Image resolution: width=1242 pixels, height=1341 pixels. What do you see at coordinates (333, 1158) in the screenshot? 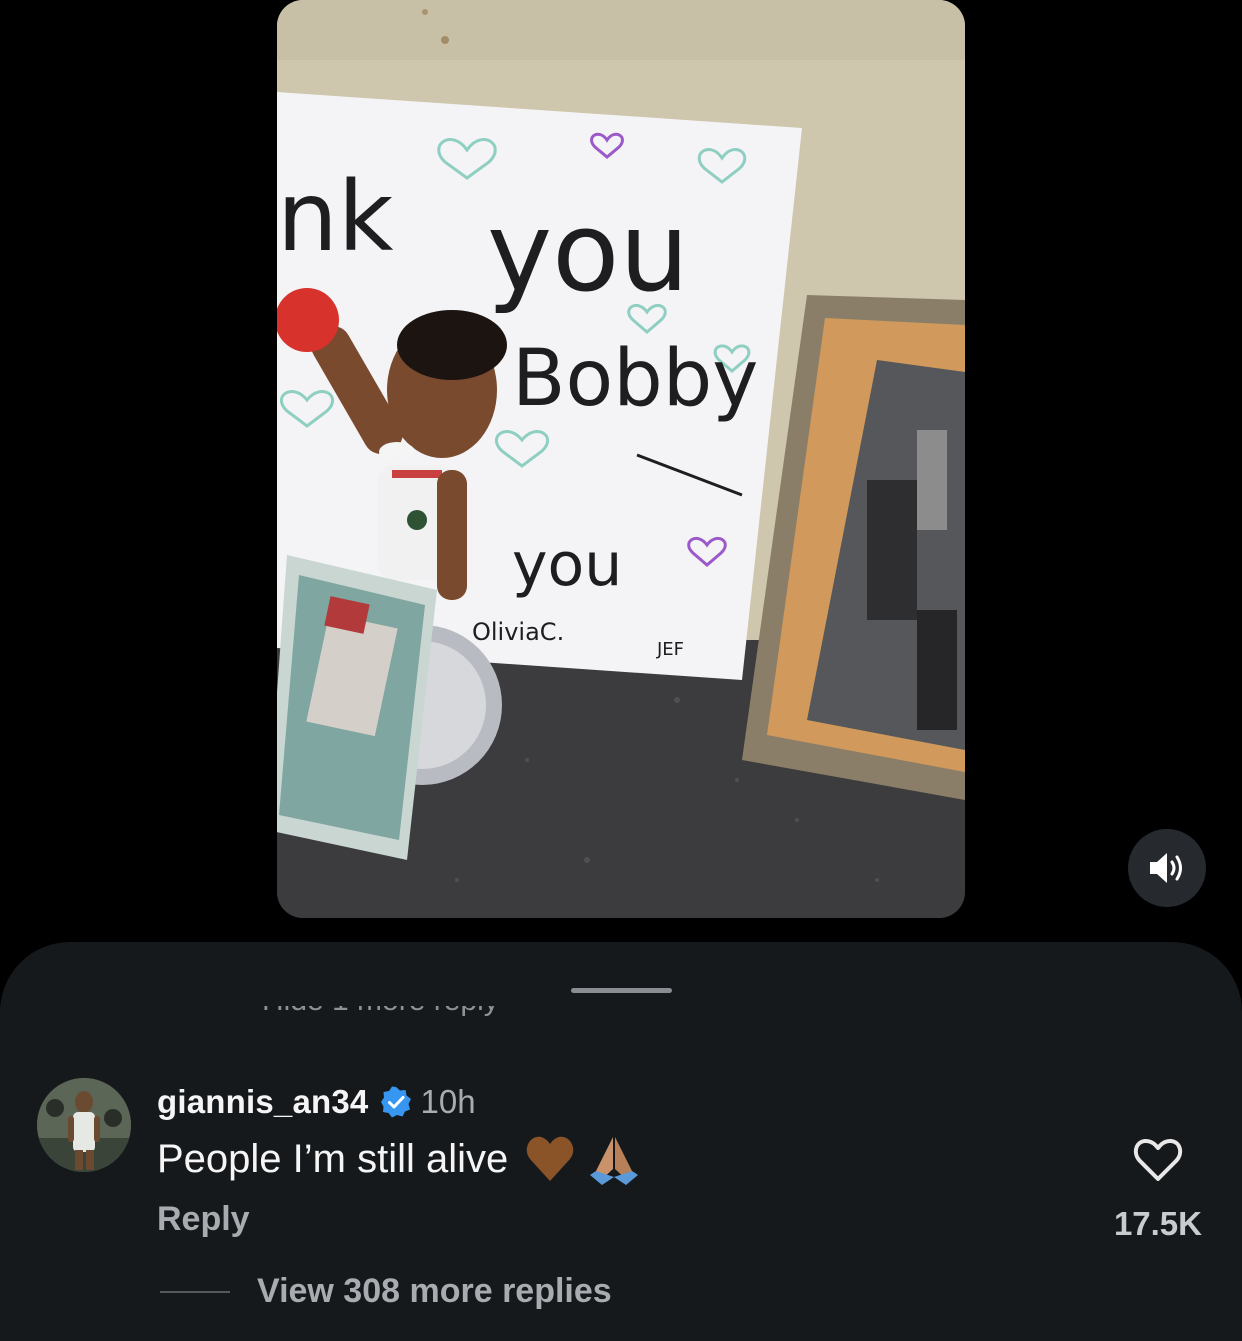
I see `comment-text: People I’m still alive` at bounding box center [333, 1158].